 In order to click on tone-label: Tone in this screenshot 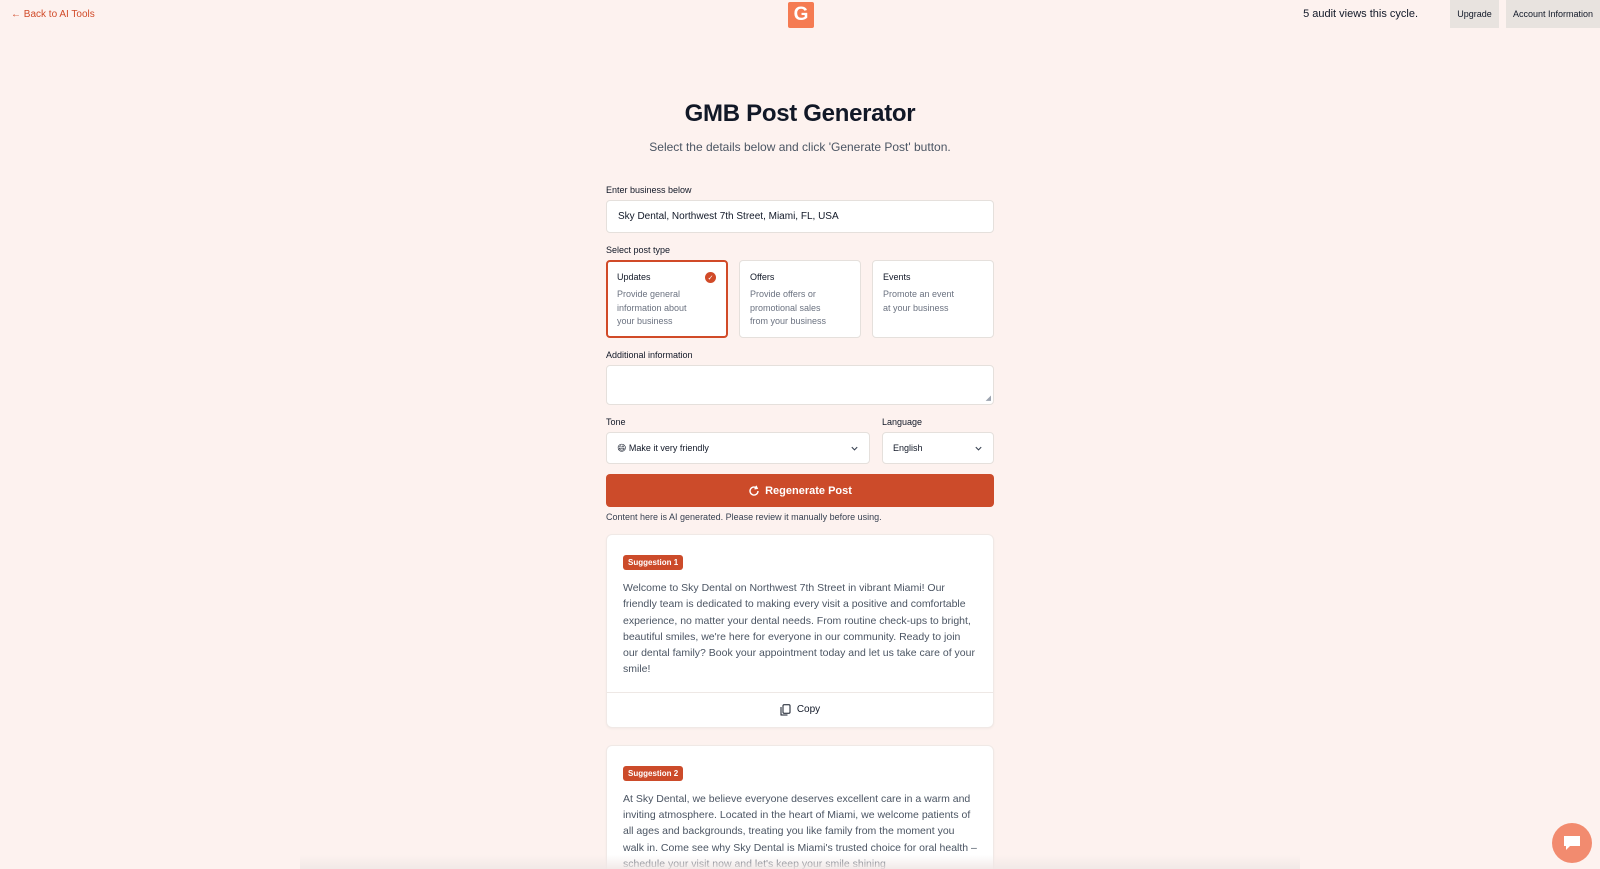, I will do `click(616, 422)`.